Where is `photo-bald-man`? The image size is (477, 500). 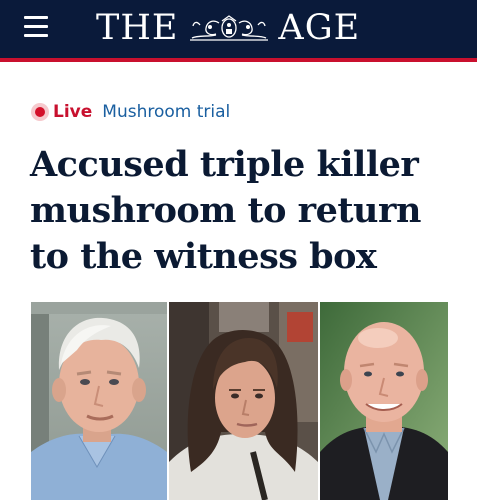
photo-bald-man is located at coordinates (384, 401).